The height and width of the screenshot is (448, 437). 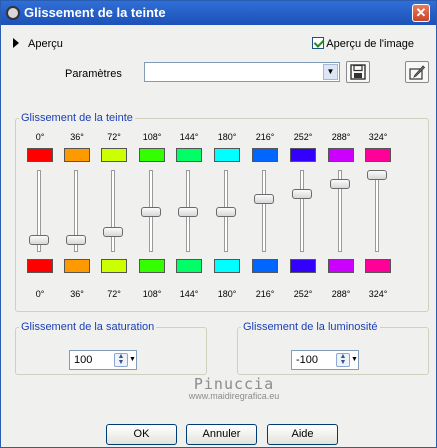 What do you see at coordinates (318, 43) in the screenshot?
I see `checkbox-checked-icon` at bounding box center [318, 43].